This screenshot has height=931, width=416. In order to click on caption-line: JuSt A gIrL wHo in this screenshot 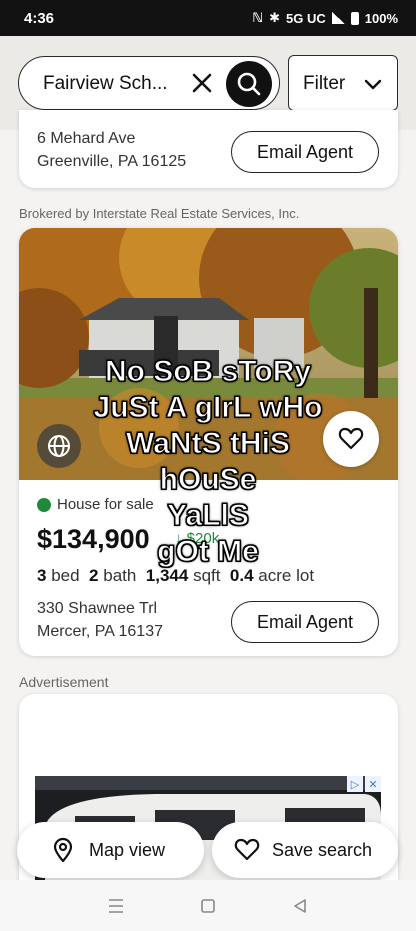, I will do `click(208, 408)`.